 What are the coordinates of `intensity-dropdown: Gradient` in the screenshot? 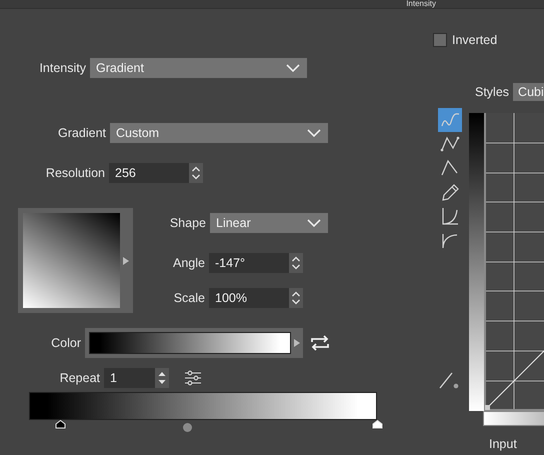 It's located at (198, 68).